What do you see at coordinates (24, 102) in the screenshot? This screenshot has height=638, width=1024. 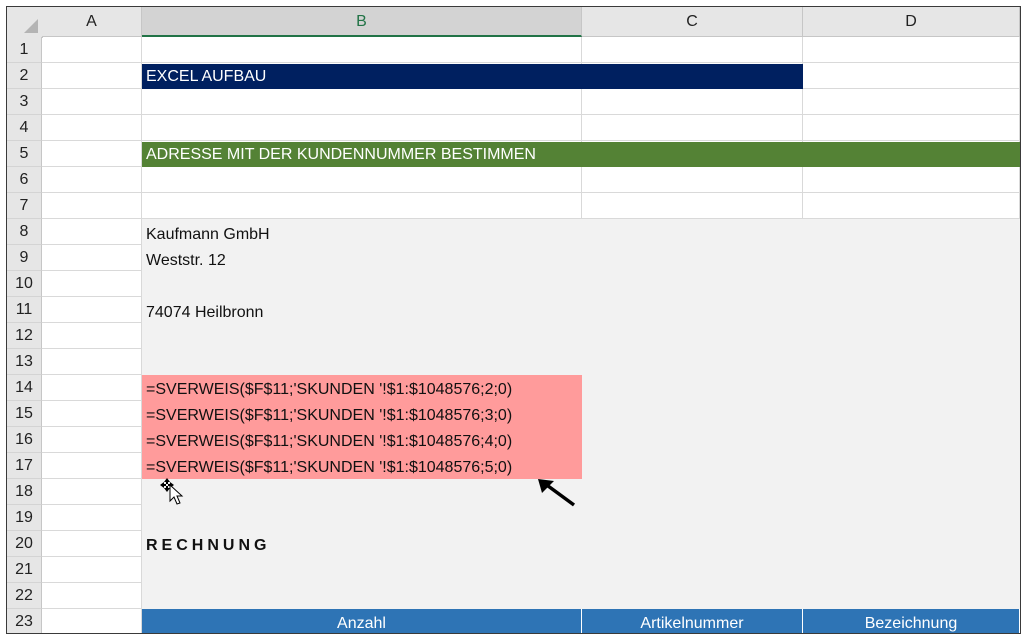 I see `row-header-3: 3` at bounding box center [24, 102].